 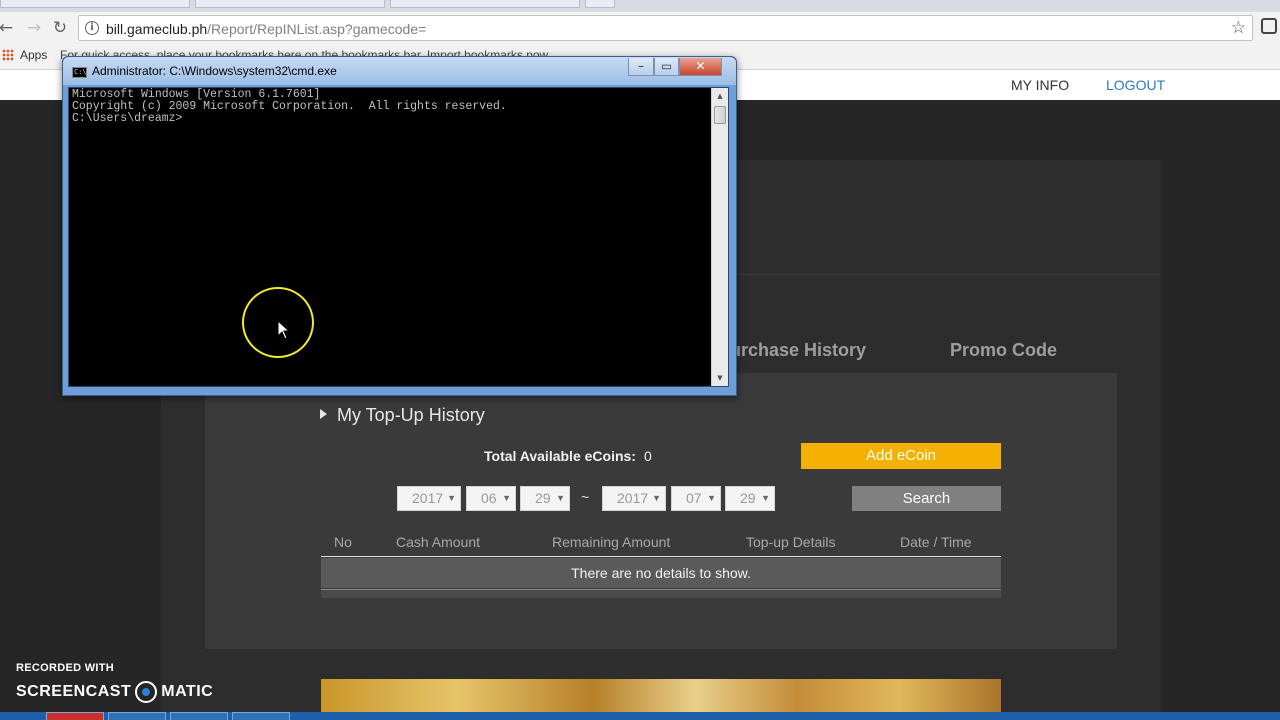 What do you see at coordinates (720, 96) in the screenshot?
I see `scroll-up-arrow-icon: ▲` at bounding box center [720, 96].